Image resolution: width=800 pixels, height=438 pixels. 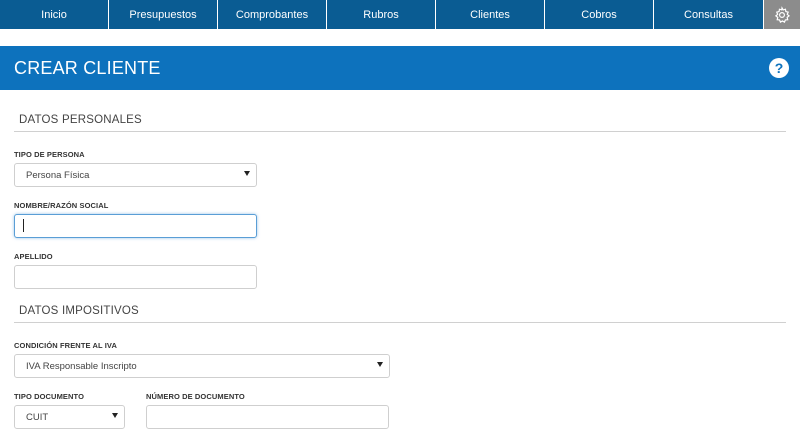 I want to click on nav-item-cobros: Cobros, so click(x=599, y=14).